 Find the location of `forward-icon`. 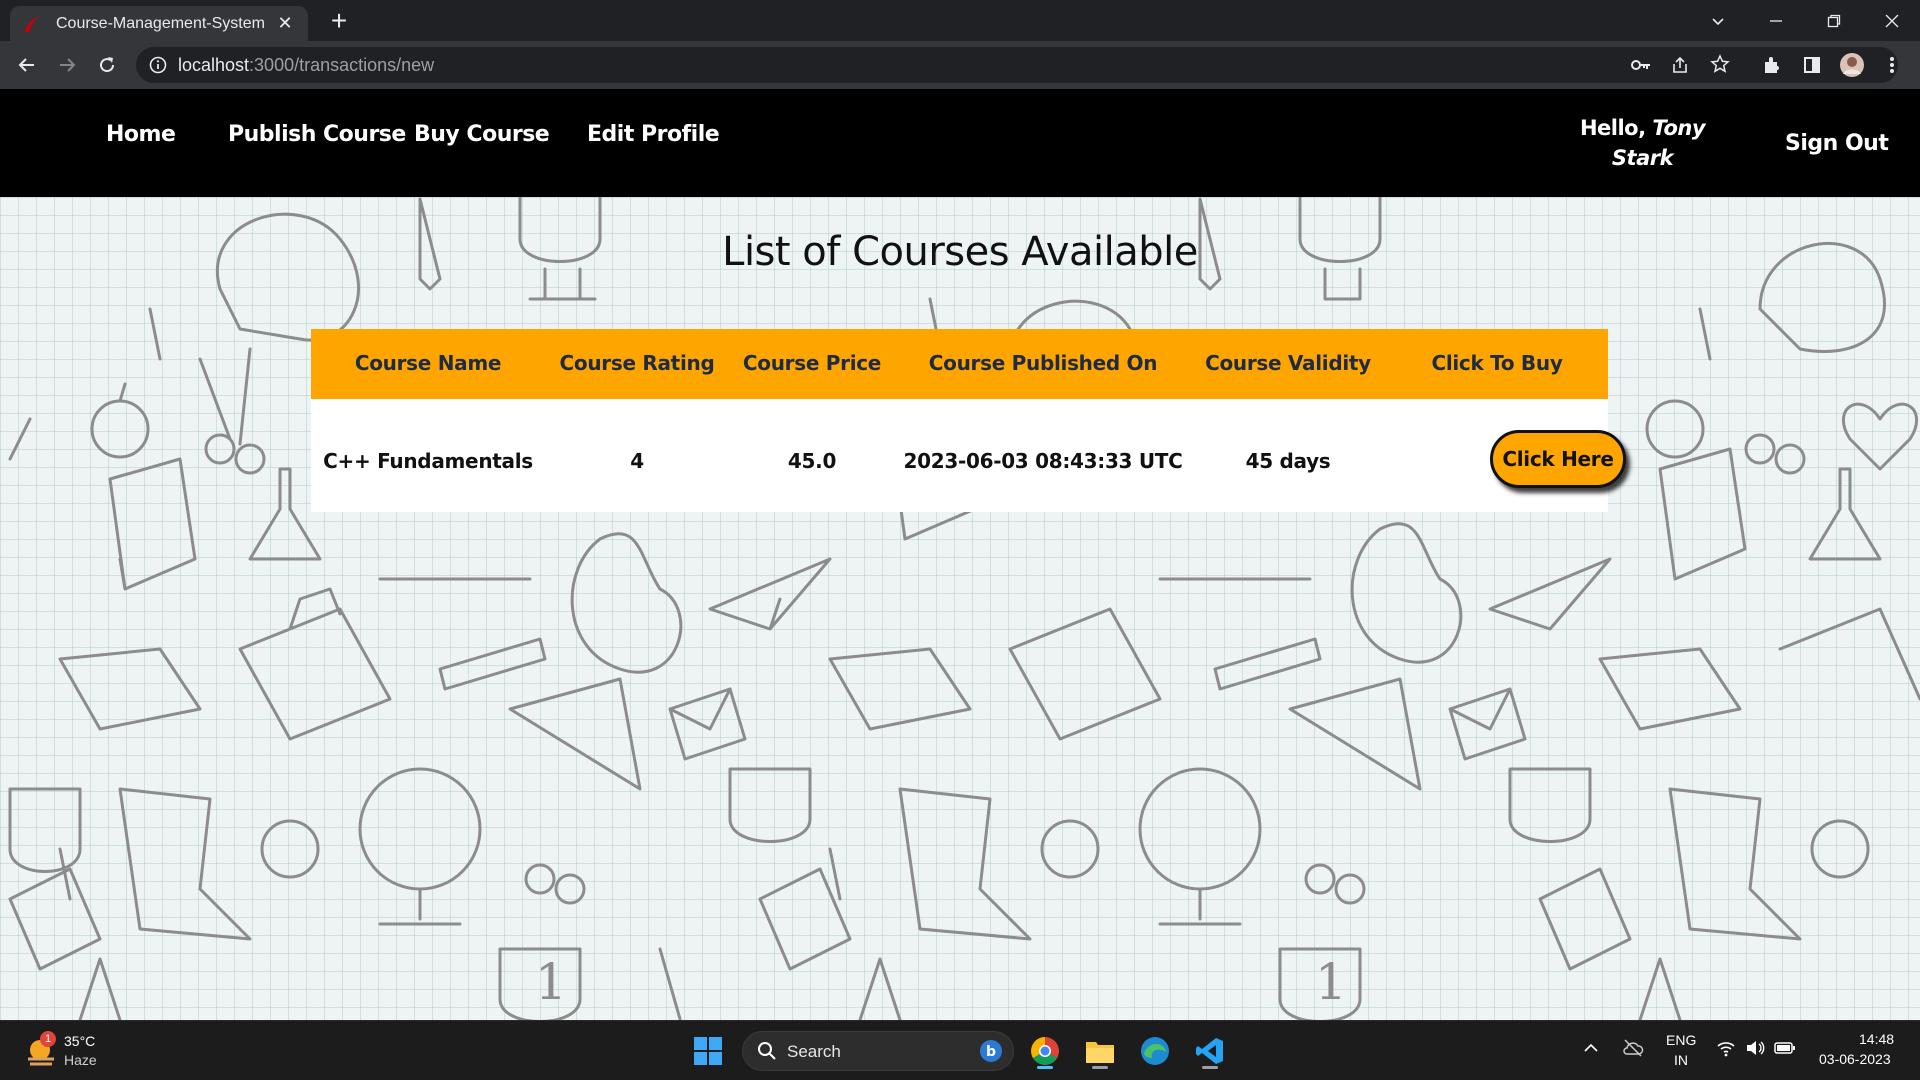

forward-icon is located at coordinates (67, 65).